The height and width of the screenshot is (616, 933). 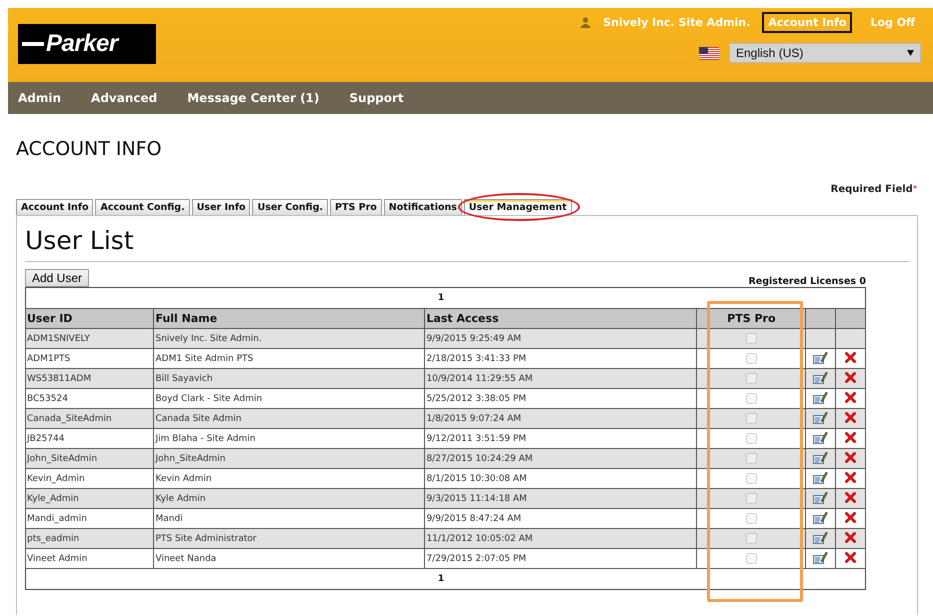 What do you see at coordinates (124, 98) in the screenshot?
I see `nav-item: Advanced` at bounding box center [124, 98].